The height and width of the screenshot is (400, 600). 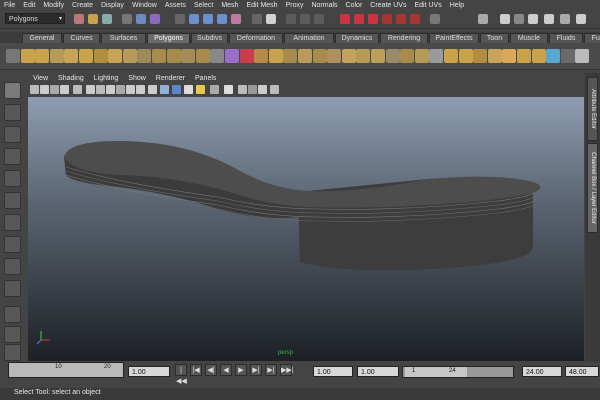 What do you see at coordinates (421, 56) in the screenshot?
I see `bevel-icon` at bounding box center [421, 56].